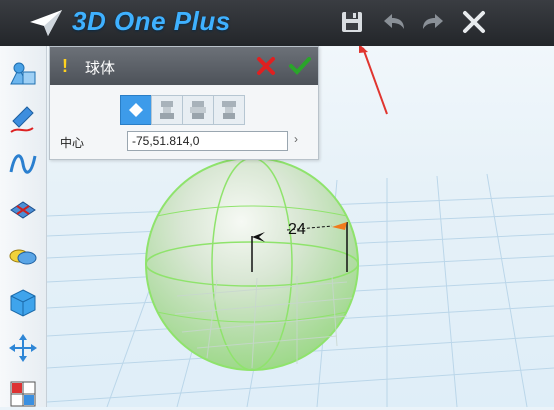 The height and width of the screenshot is (410, 554). What do you see at coordinates (23, 164) in the screenshot?
I see `curve-icon` at bounding box center [23, 164].